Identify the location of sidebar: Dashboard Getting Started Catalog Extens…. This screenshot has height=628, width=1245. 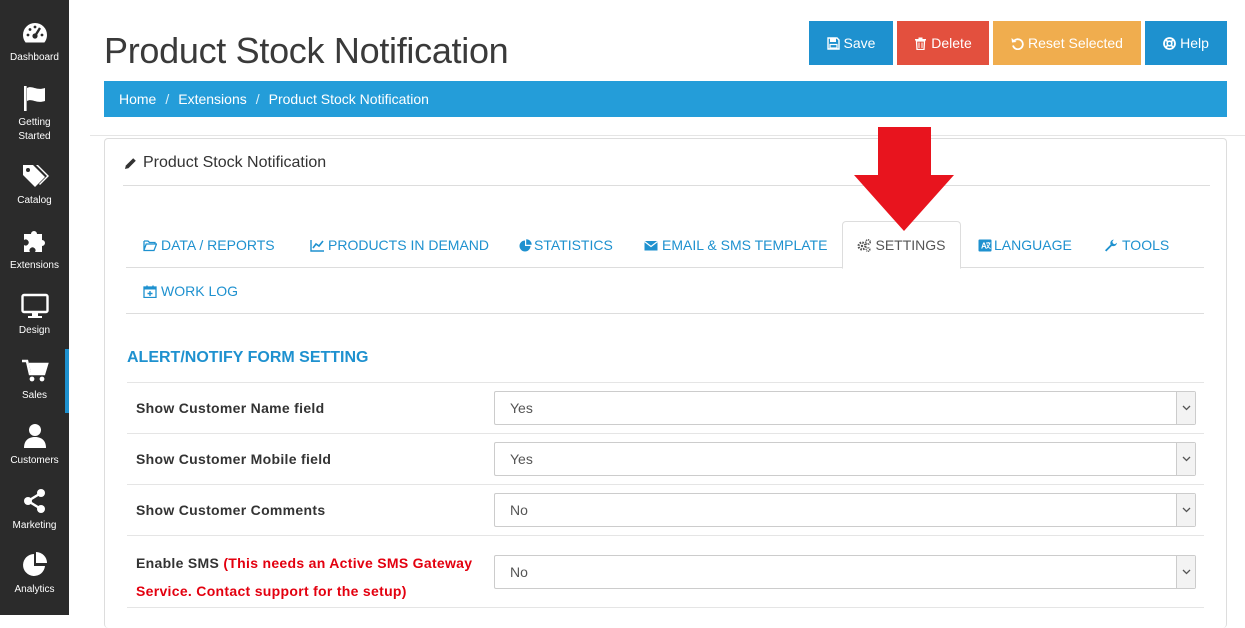
(34, 307).